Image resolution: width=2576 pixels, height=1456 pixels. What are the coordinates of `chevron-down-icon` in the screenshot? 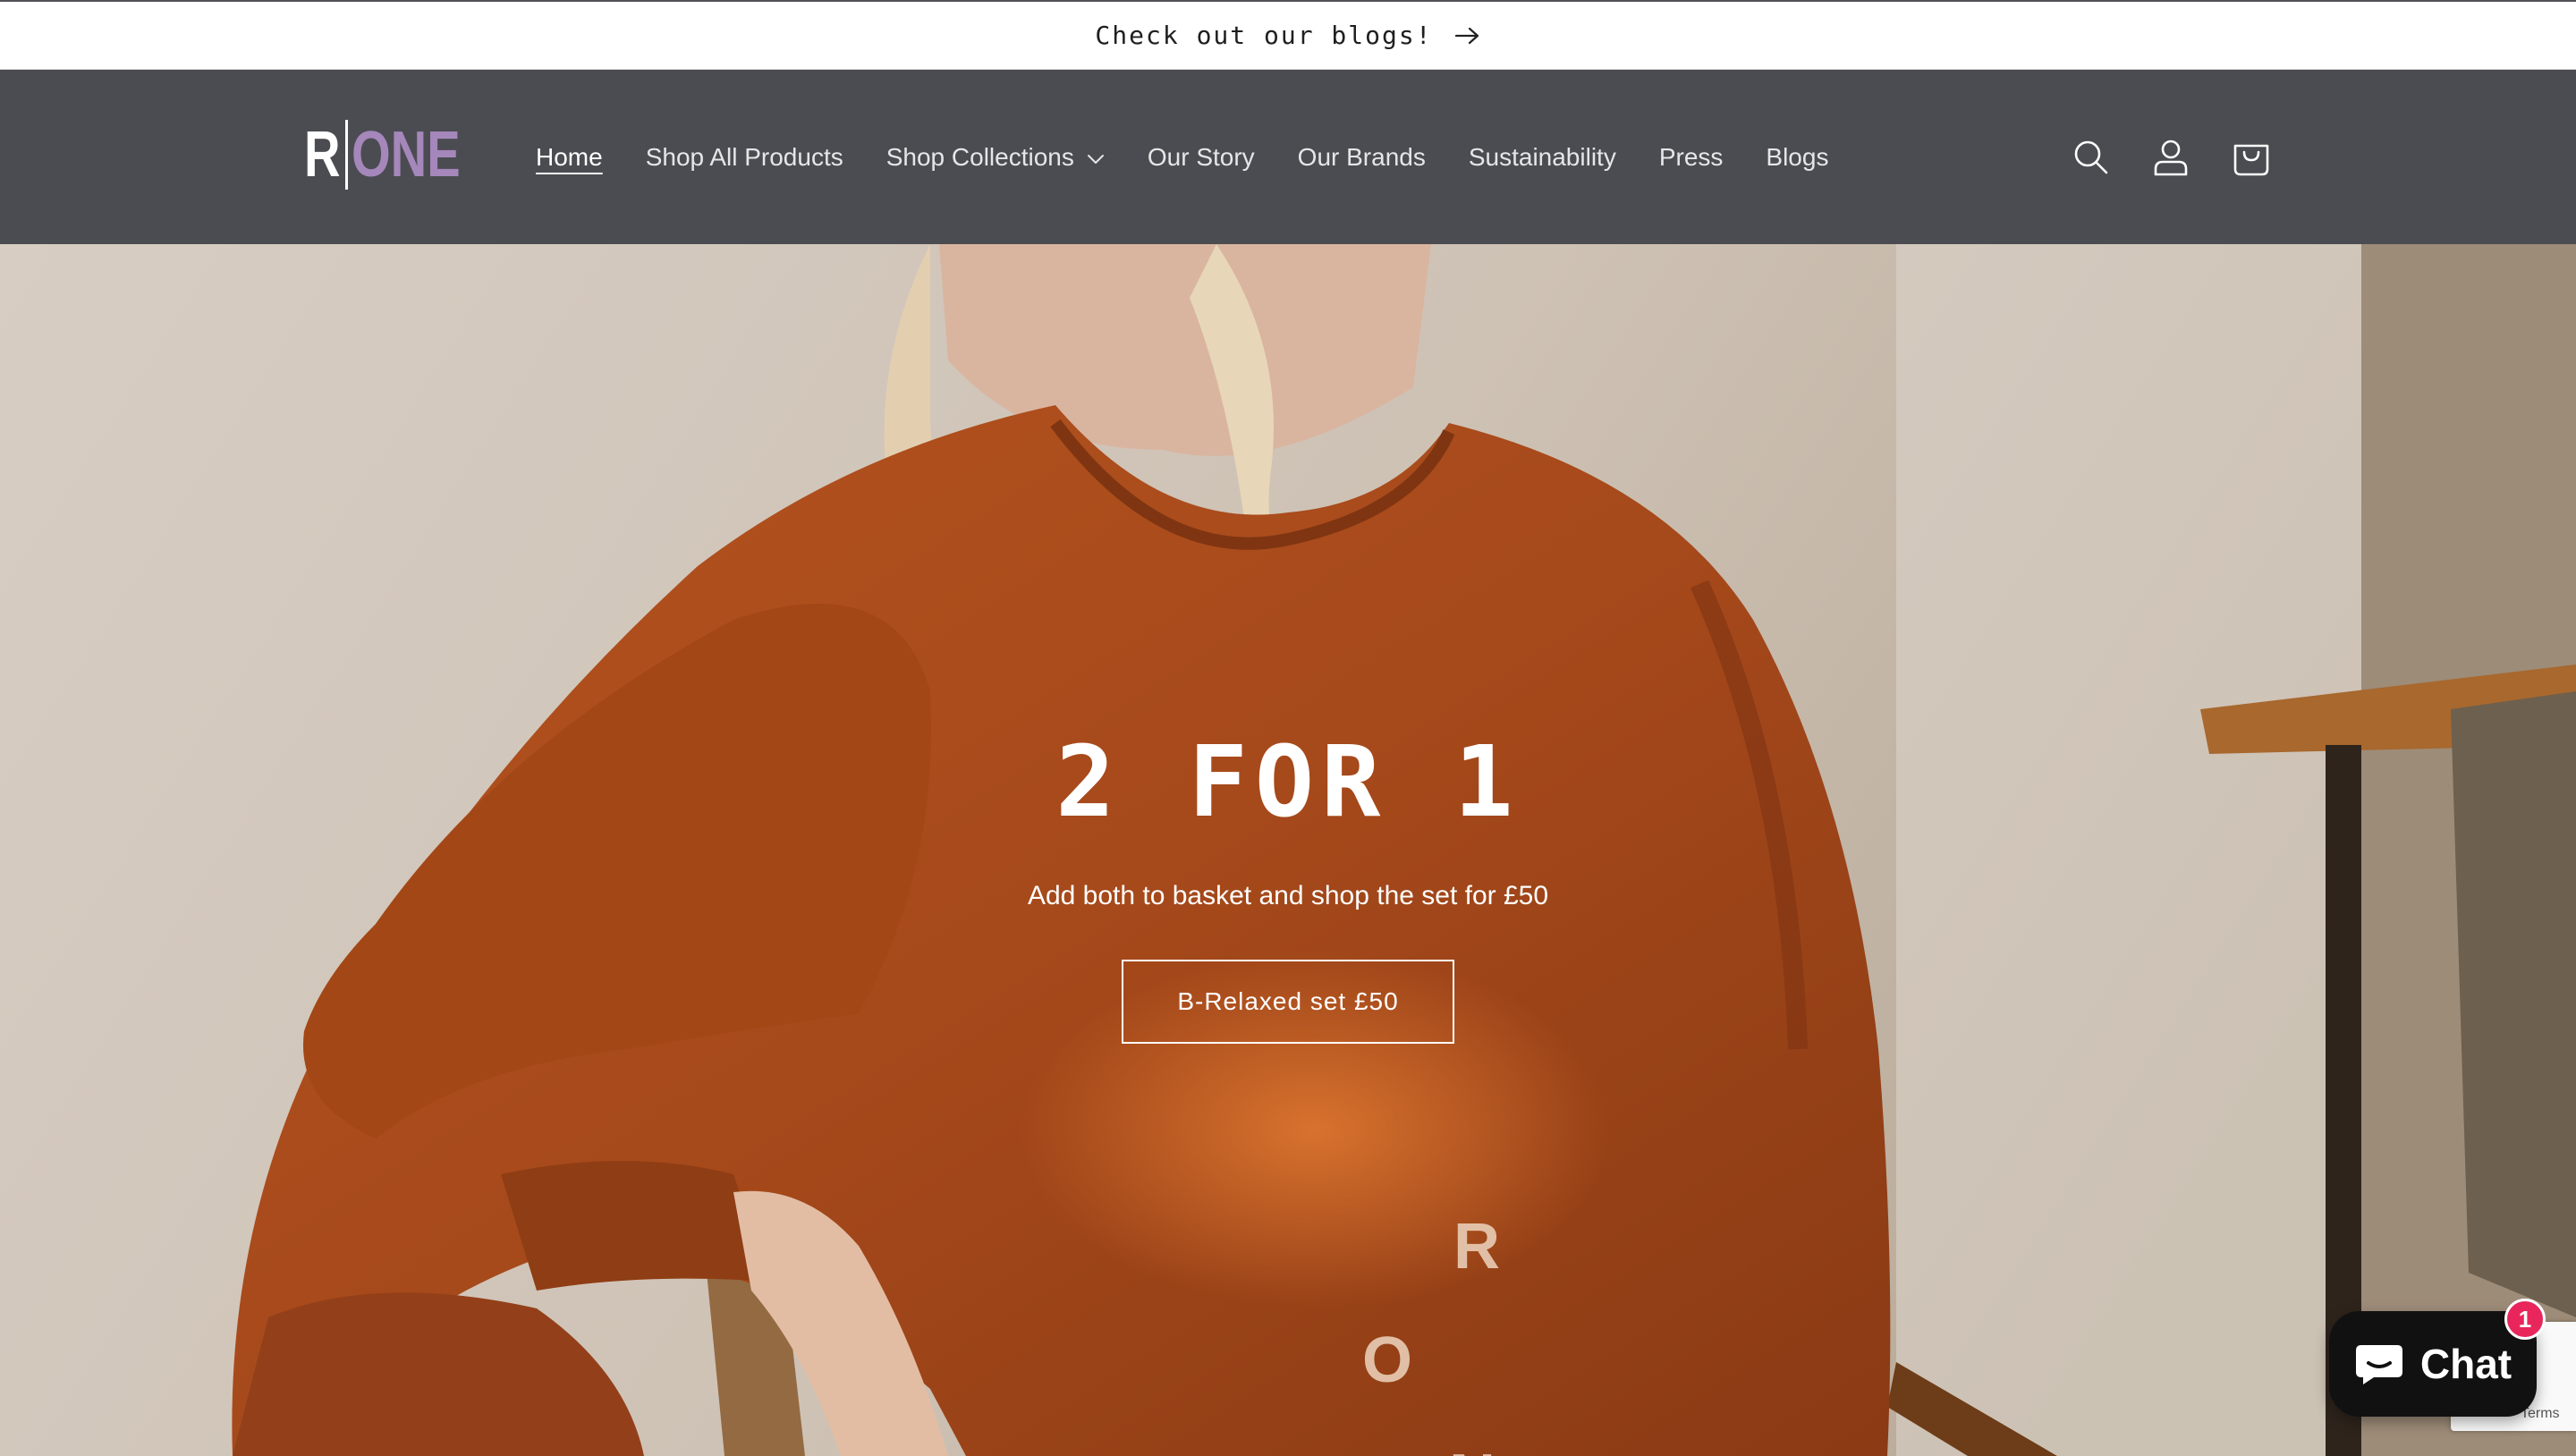 It's located at (1095, 159).